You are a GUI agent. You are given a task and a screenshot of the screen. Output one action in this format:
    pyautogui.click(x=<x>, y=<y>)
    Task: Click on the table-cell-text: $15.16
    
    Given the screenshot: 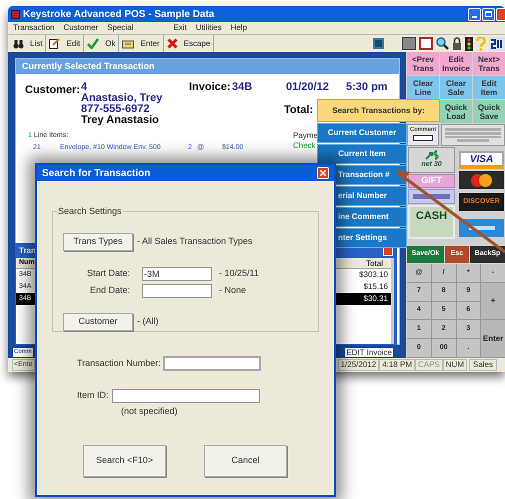 What is the action you would take?
    pyautogui.click(x=376, y=287)
    